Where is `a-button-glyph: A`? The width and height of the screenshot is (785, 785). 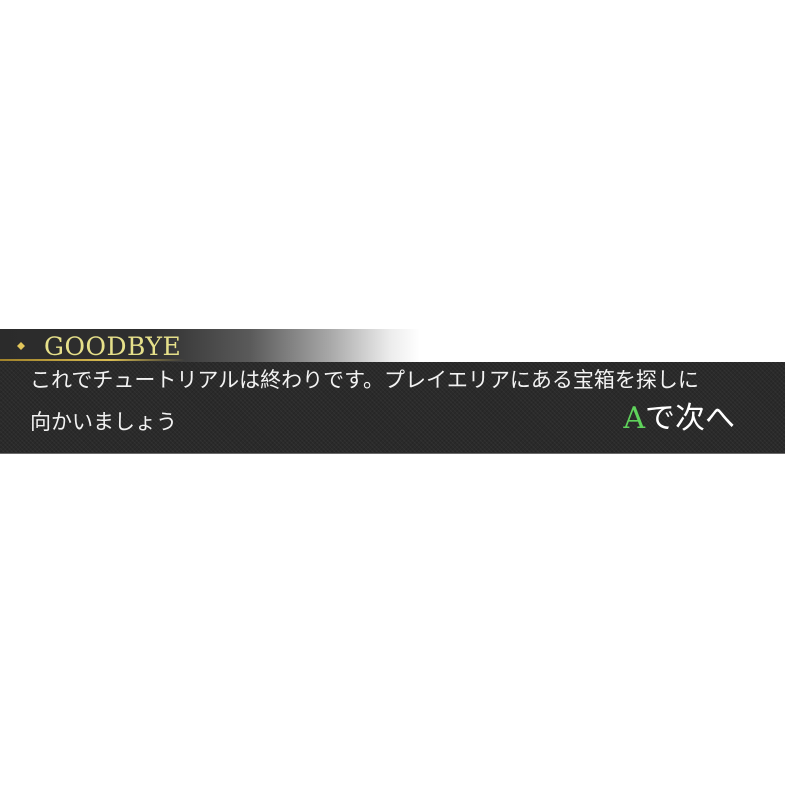
a-button-glyph: A is located at coordinates (634, 418).